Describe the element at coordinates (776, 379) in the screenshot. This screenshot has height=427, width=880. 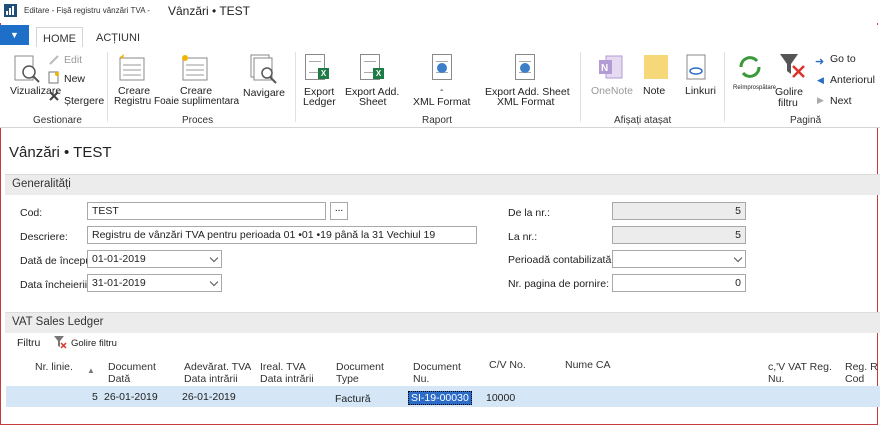
I see `col-vat-reg-2: Nu.` at that location.